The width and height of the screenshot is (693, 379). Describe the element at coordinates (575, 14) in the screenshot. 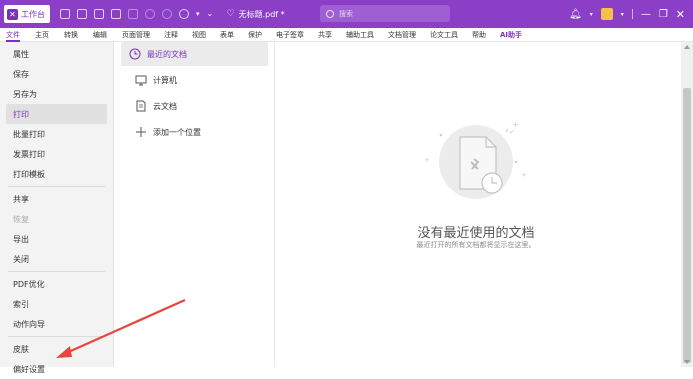

I see `notification-bell-icon: 🔔︎` at that location.